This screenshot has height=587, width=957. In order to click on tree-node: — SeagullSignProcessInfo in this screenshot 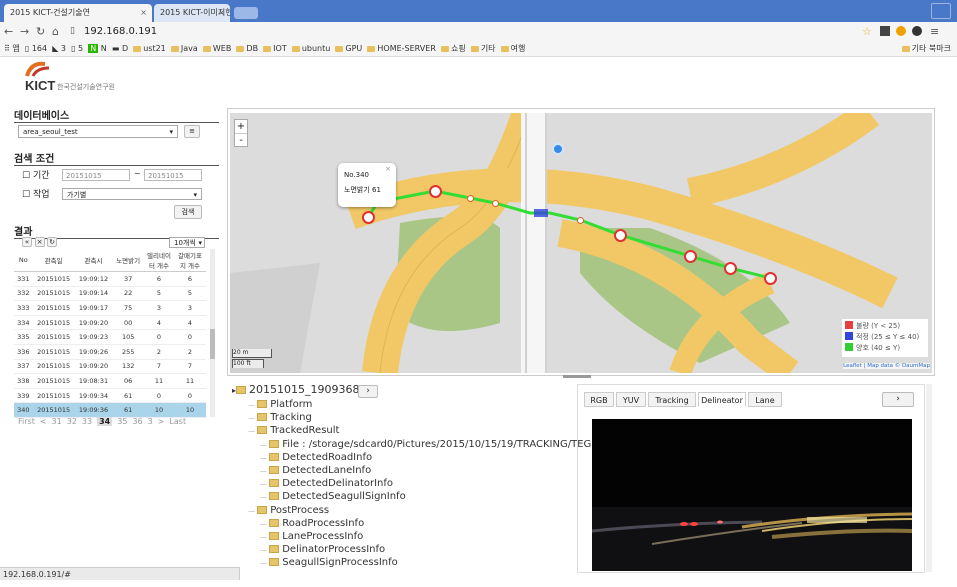, I will do `click(329, 562)`.